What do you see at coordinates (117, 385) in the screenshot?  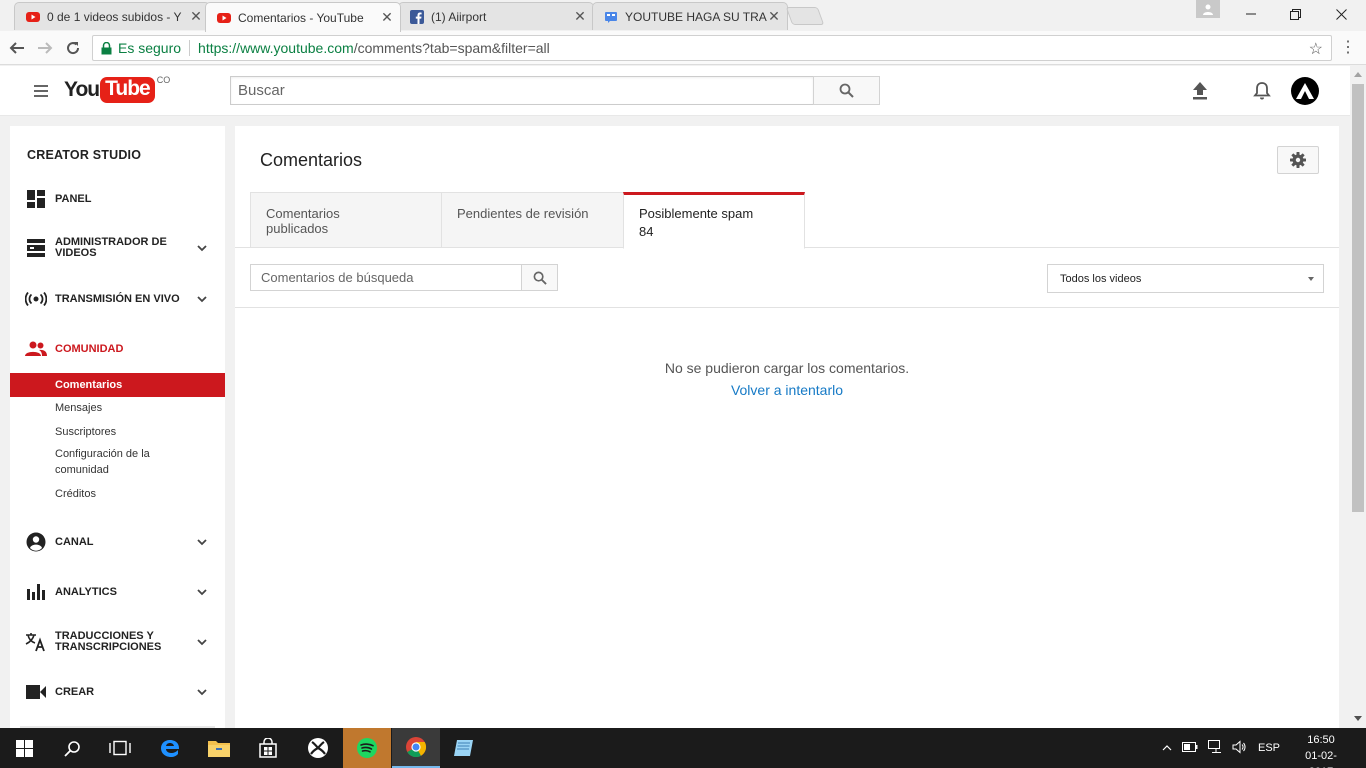 I see `sidebar-subitem-comentarios: Comentarios` at bounding box center [117, 385].